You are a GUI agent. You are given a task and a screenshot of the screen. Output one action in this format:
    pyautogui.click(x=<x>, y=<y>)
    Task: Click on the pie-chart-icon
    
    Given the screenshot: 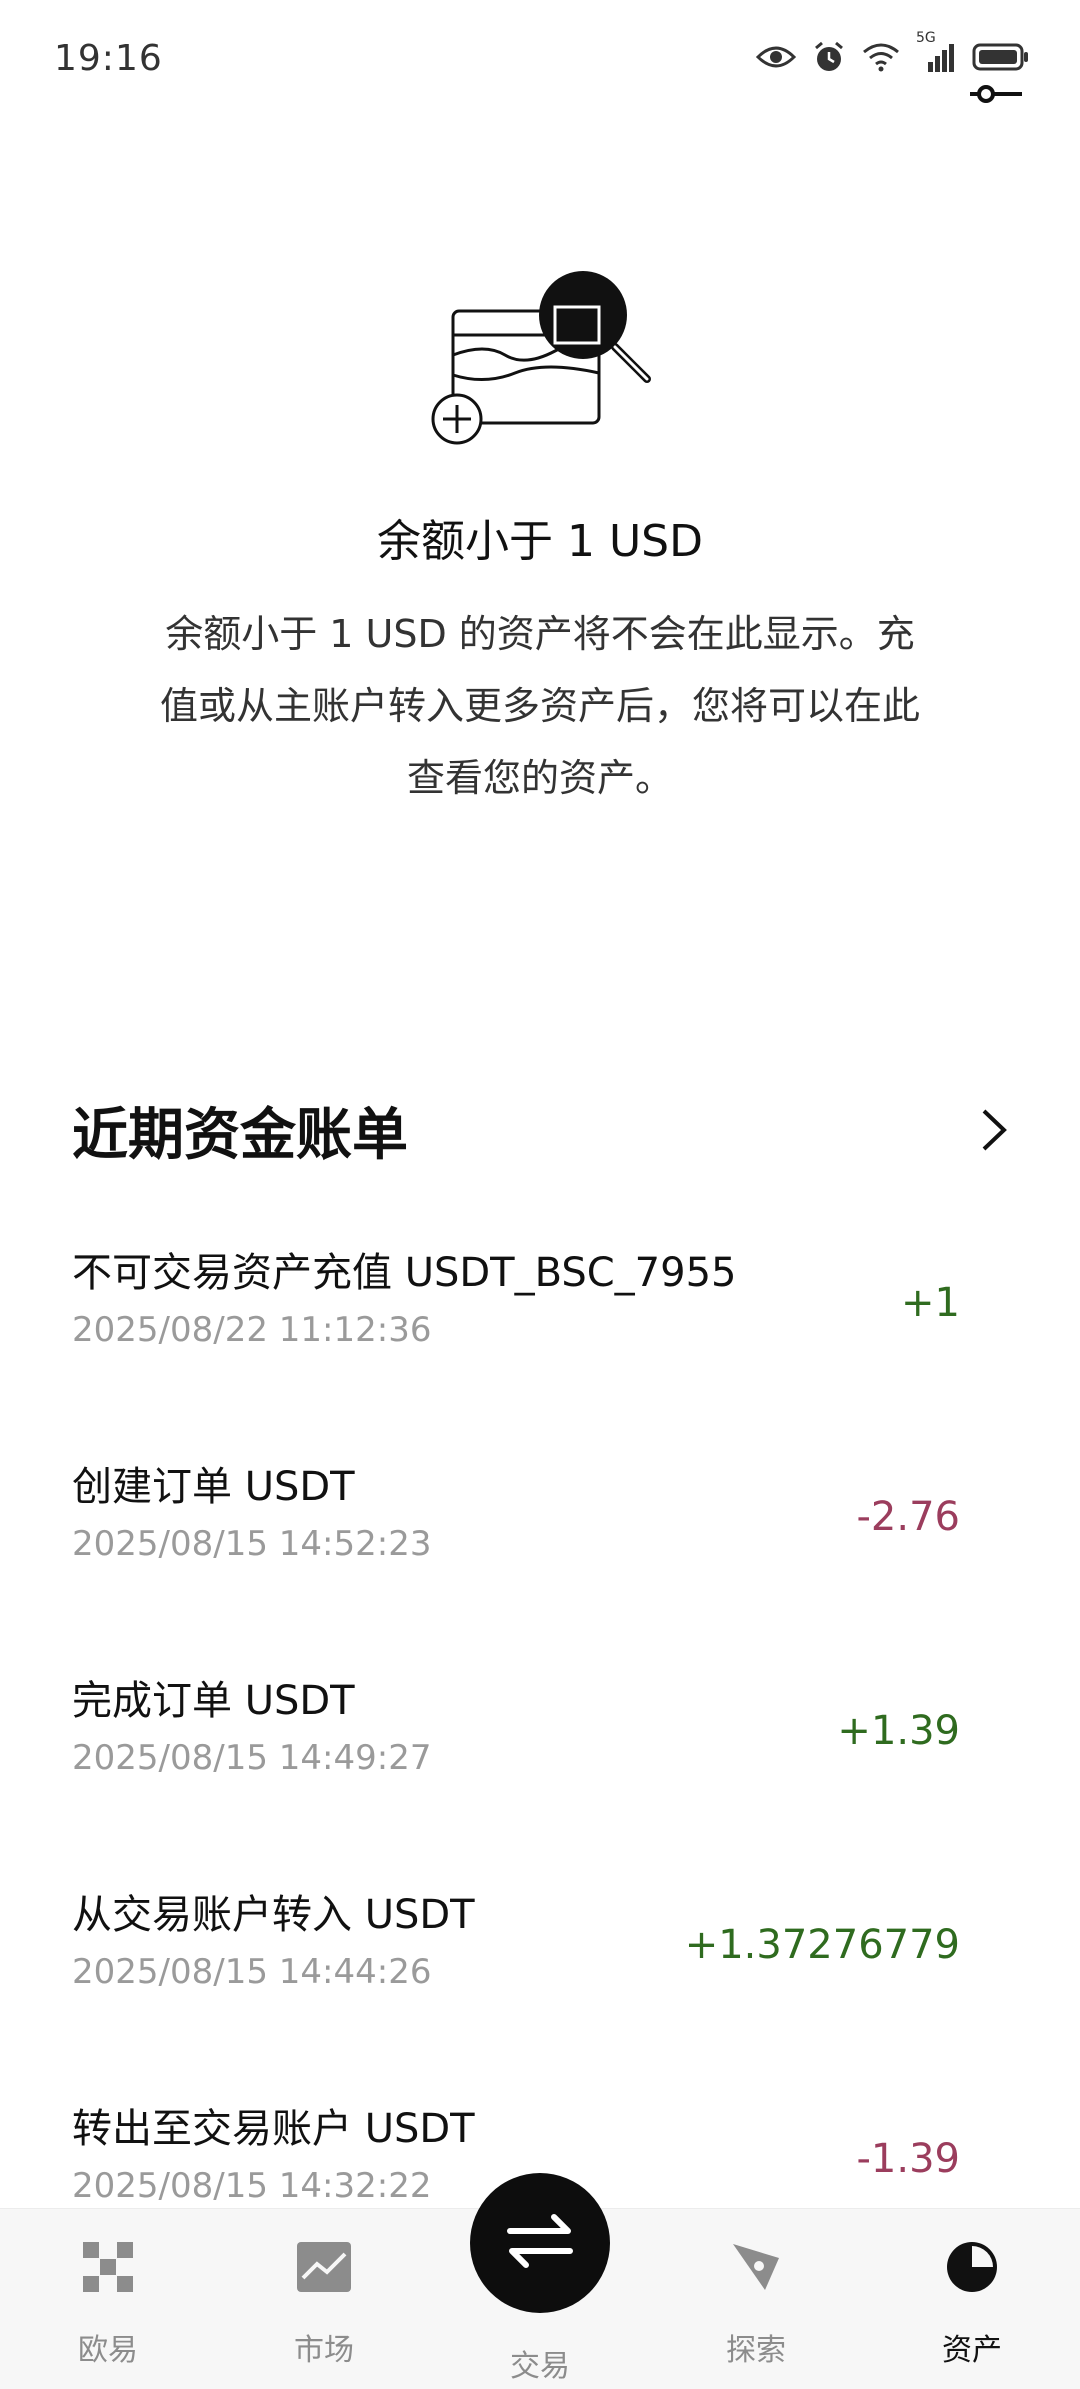 What is the action you would take?
    pyautogui.click(x=972, y=2267)
    